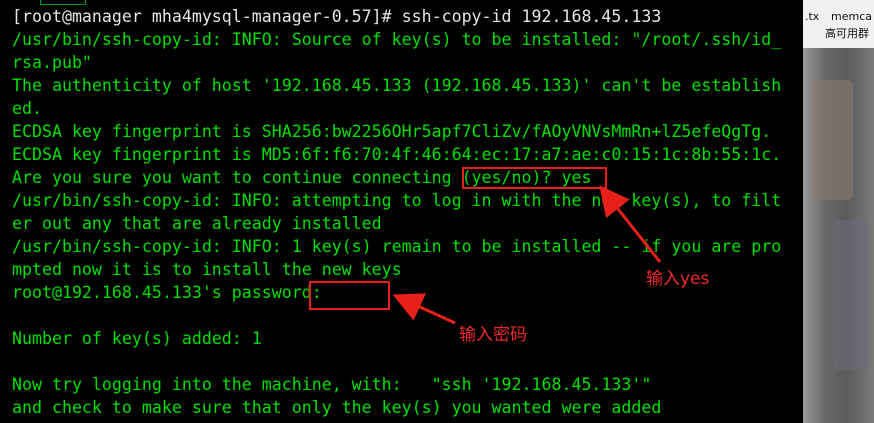  What do you see at coordinates (493, 335) in the screenshot?
I see `password-annotation-note: 输入密码` at bounding box center [493, 335].